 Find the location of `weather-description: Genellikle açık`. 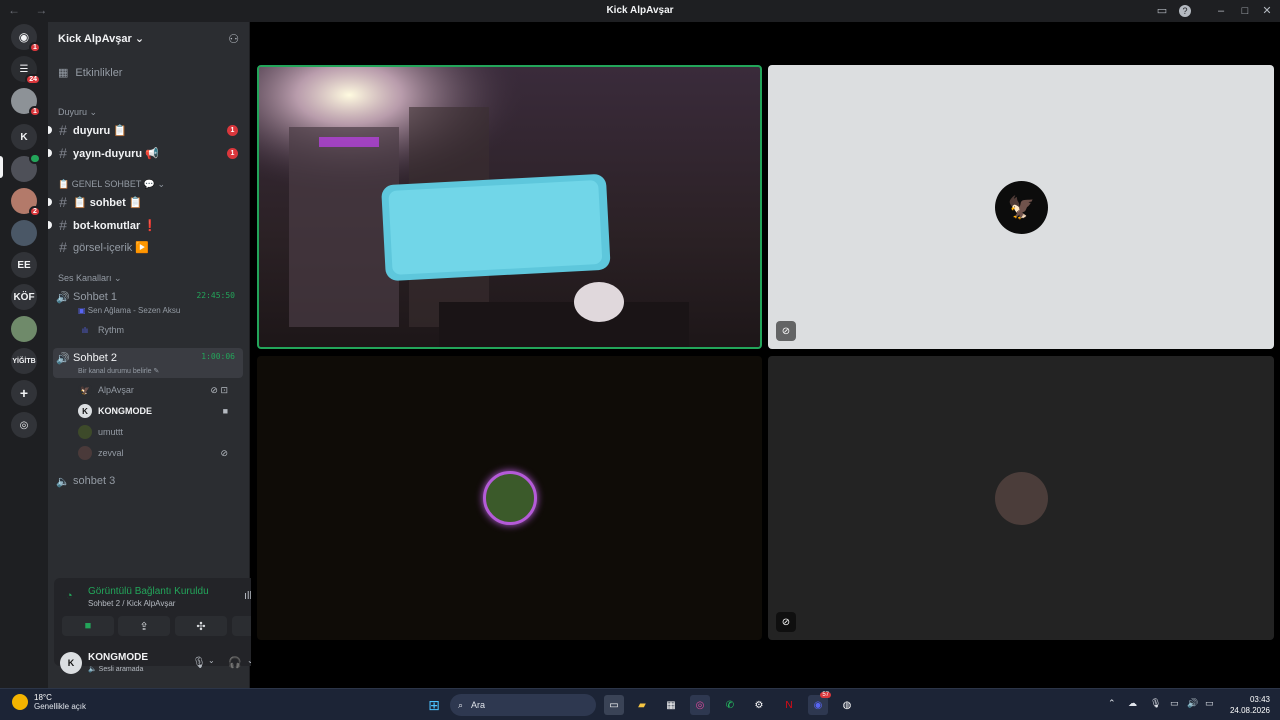

weather-description: Genellikle açık is located at coordinates (60, 706).